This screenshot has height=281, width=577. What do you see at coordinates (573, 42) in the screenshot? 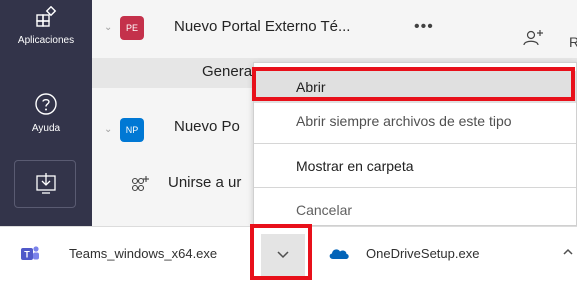
I see `partial-text: R` at bounding box center [573, 42].